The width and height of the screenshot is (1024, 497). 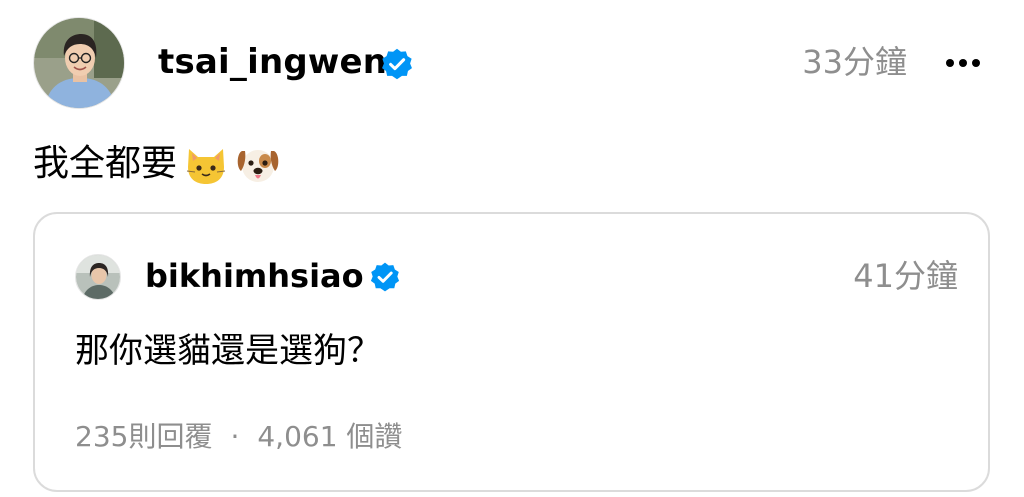 I want to click on quoted-post-text: 那你選貓還是選狗？, so click(x=228, y=351).